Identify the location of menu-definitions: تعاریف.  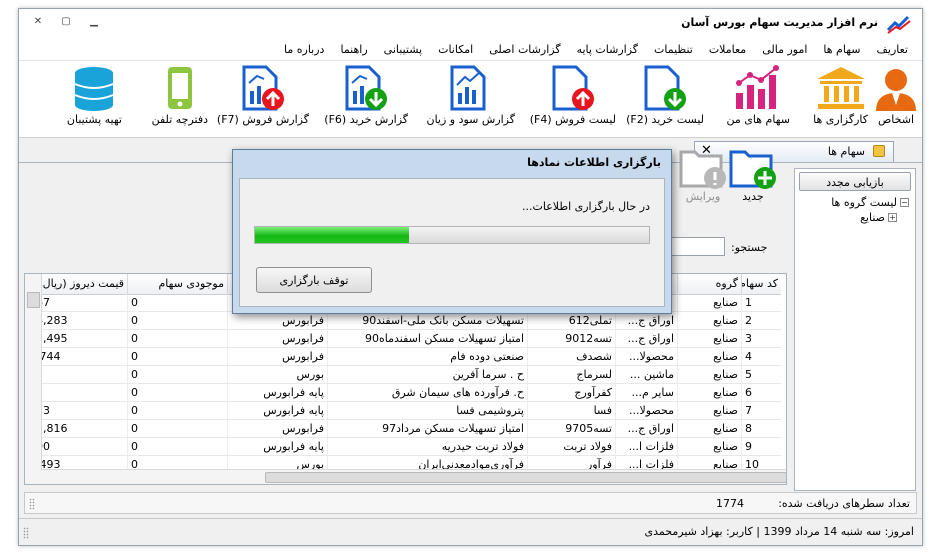
(892, 49).